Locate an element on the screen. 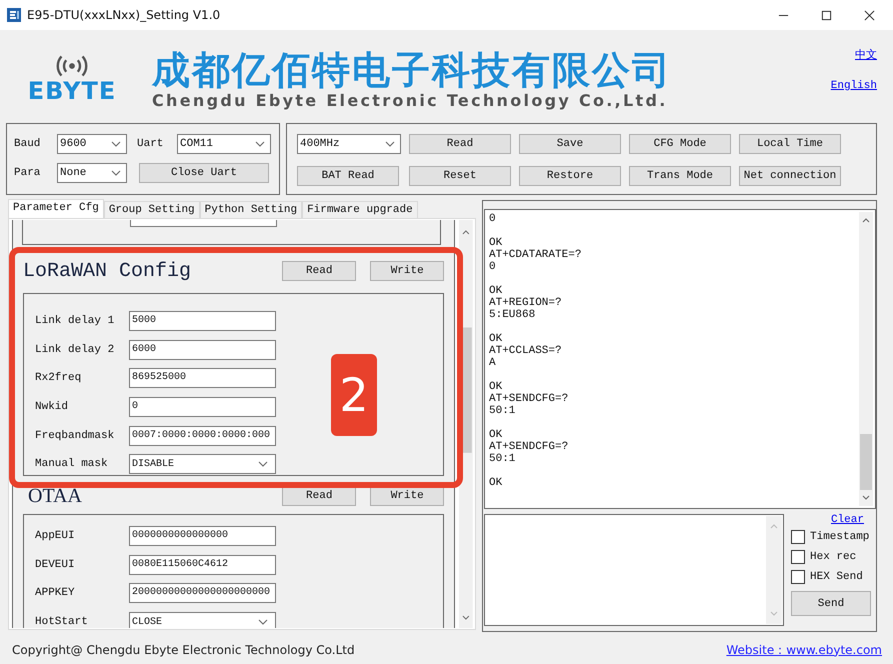 This screenshot has width=893, height=664. band-dropdown: 400MHz is located at coordinates (349, 144).